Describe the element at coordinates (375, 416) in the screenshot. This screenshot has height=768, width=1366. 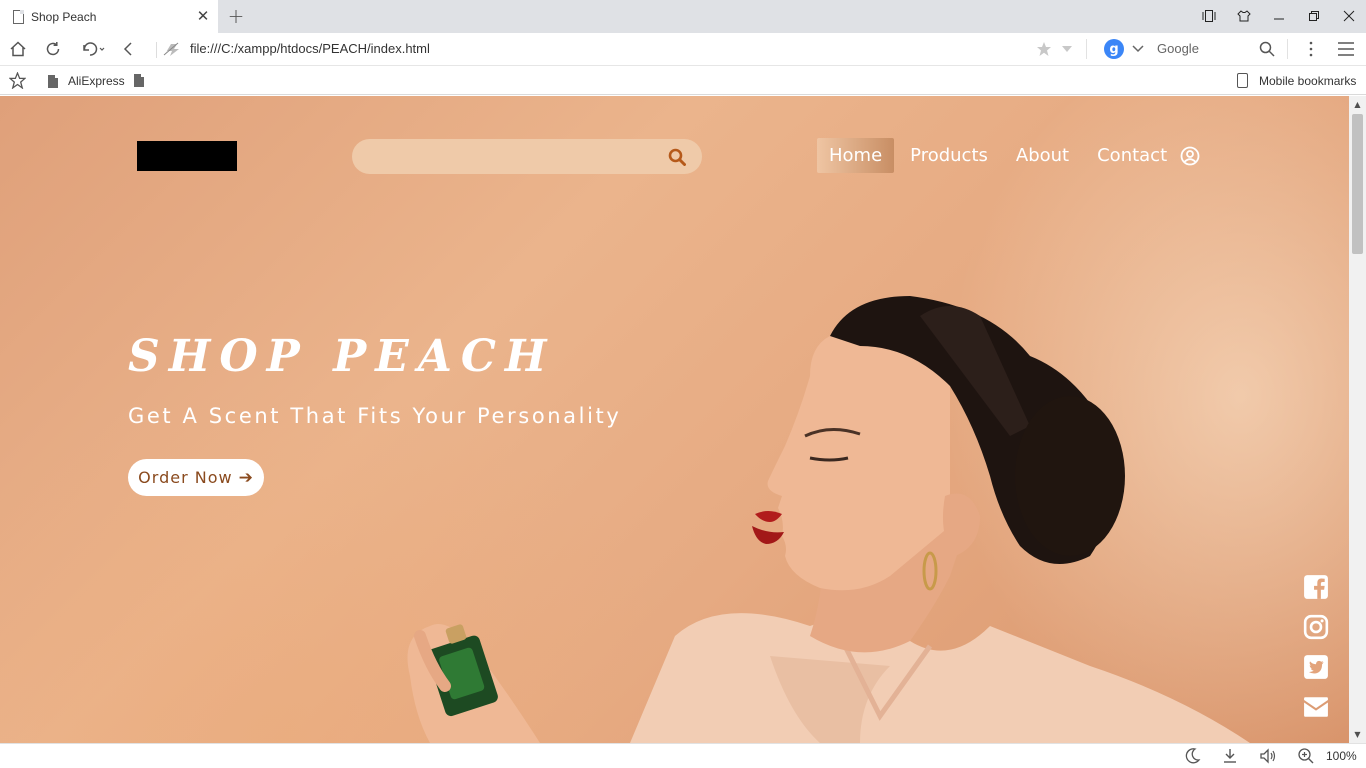
I see `hero-subtitle: Get A Scent That Fits Your Personality` at that location.